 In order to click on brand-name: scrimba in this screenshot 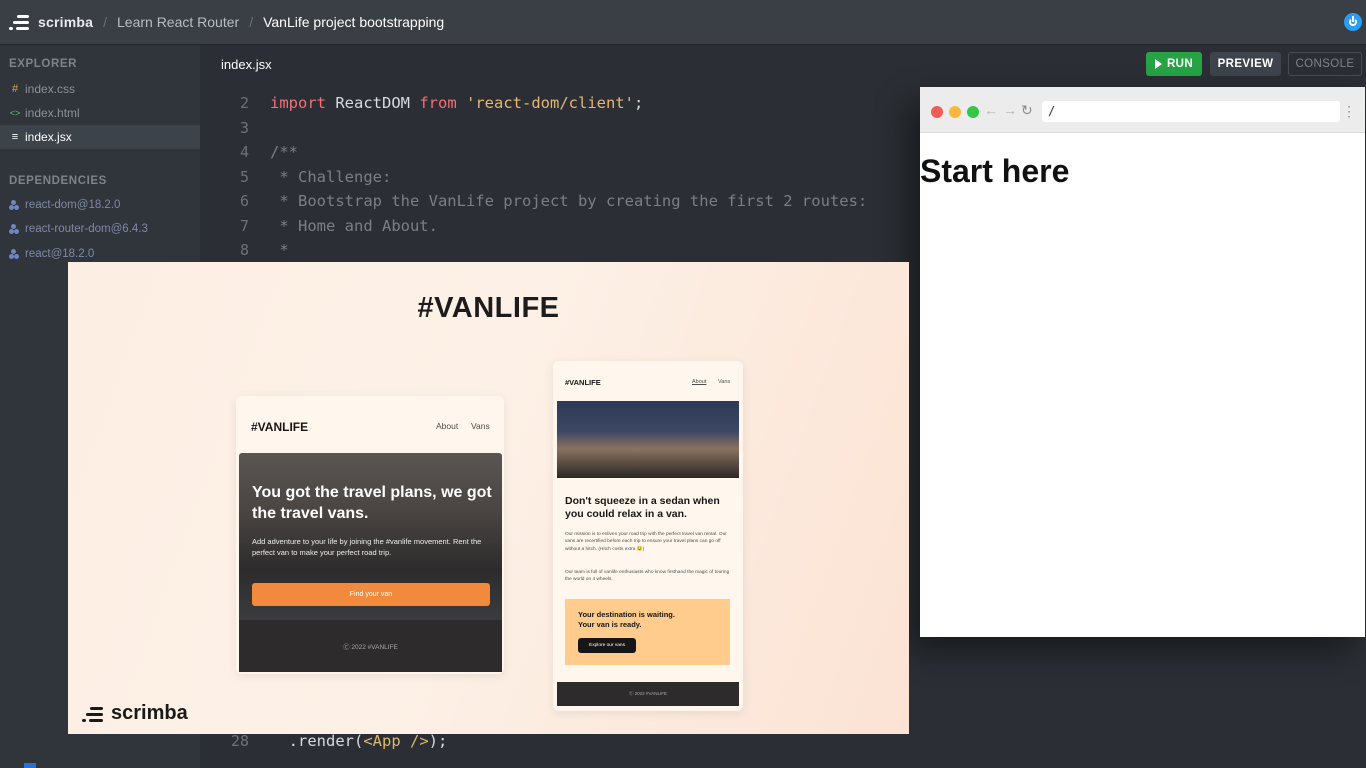, I will do `click(66, 22)`.